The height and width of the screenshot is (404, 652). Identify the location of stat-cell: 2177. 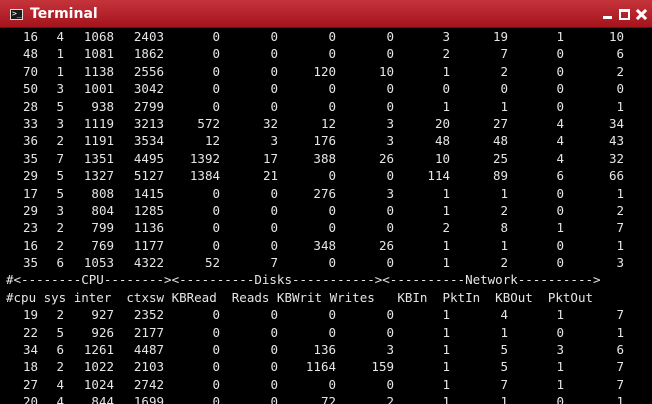
(148, 332).